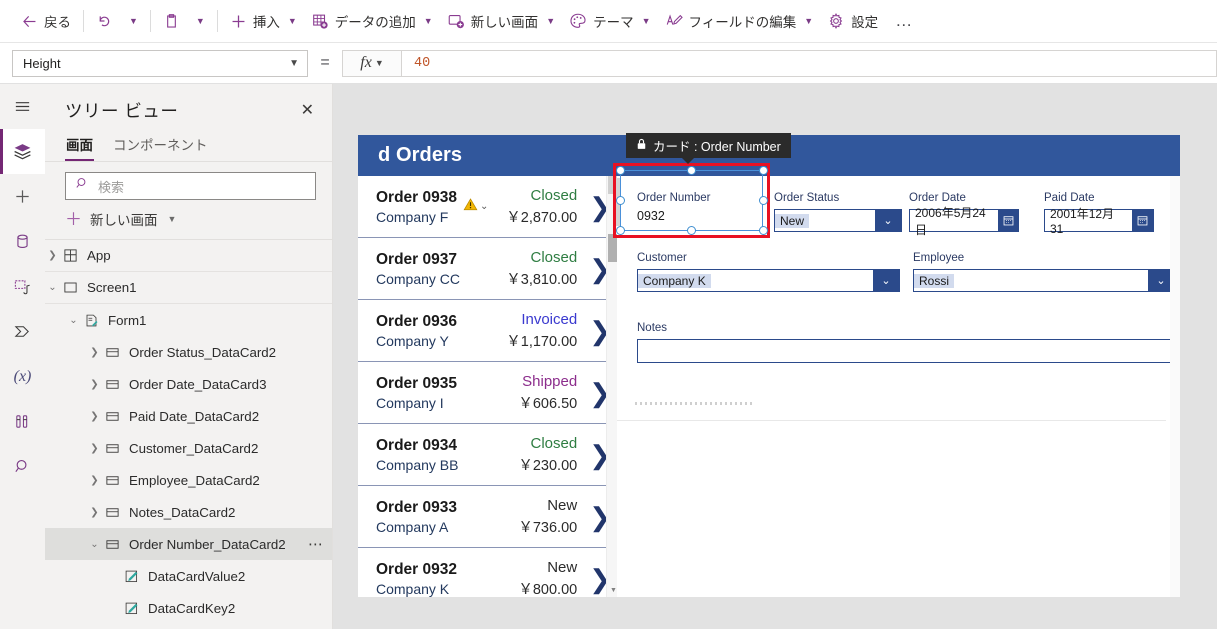  Describe the element at coordinates (188, 416) in the screenshot. I see `tree-node-paid-date-datacard2: ❯ Paid Date_DataCard2` at that location.